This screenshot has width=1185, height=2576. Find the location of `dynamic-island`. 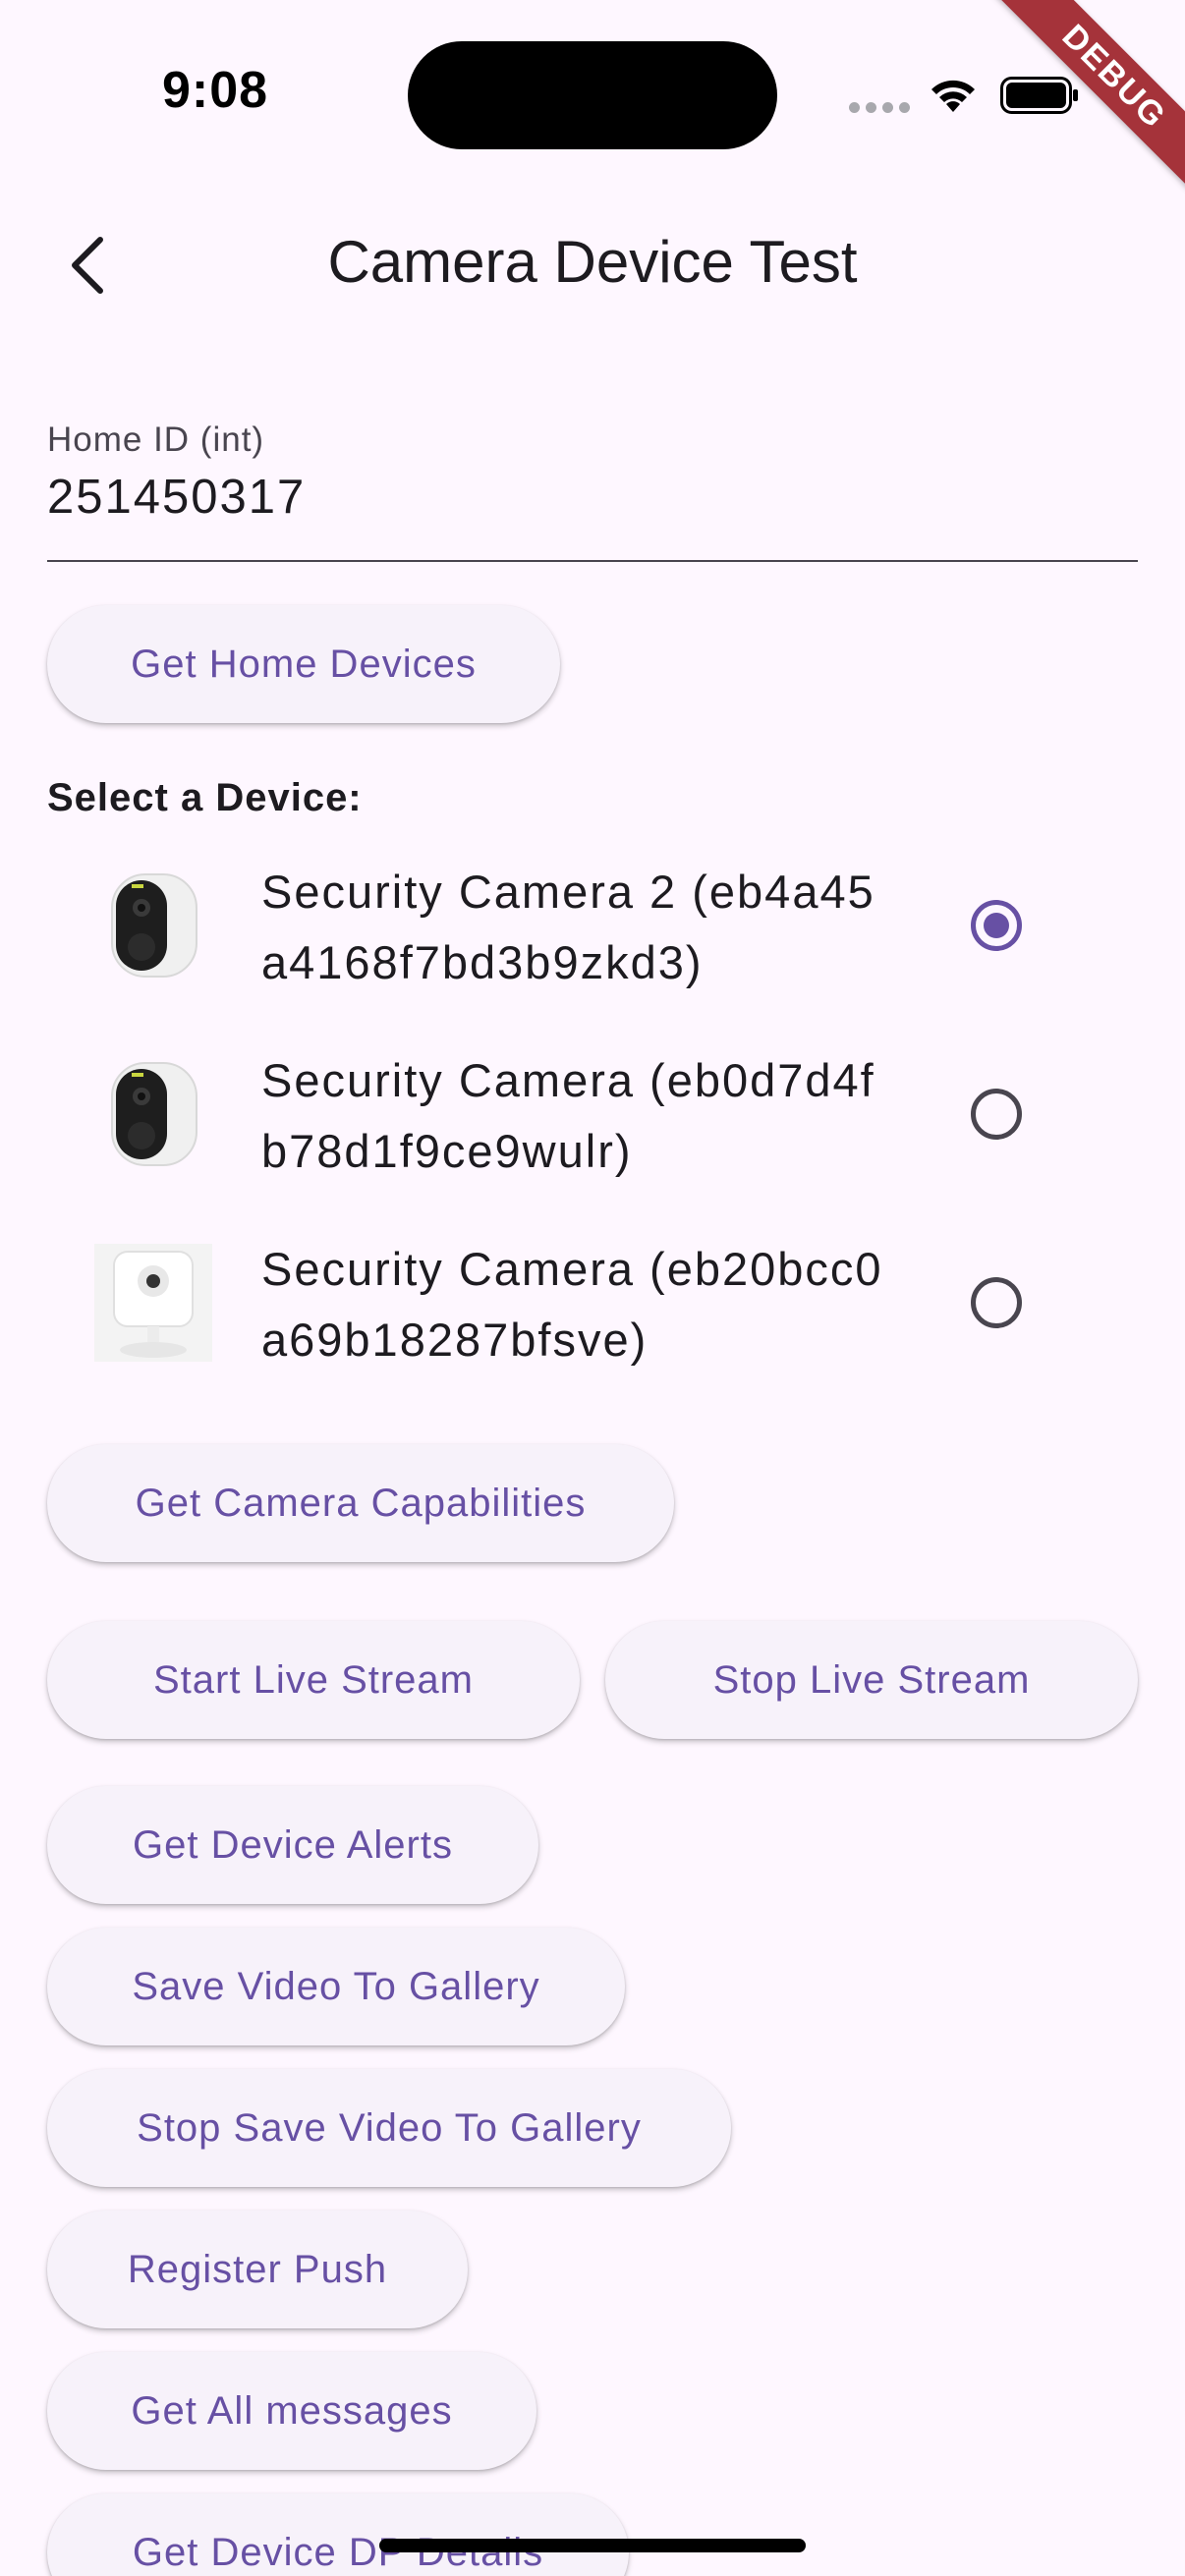

dynamic-island is located at coordinates (592, 95).